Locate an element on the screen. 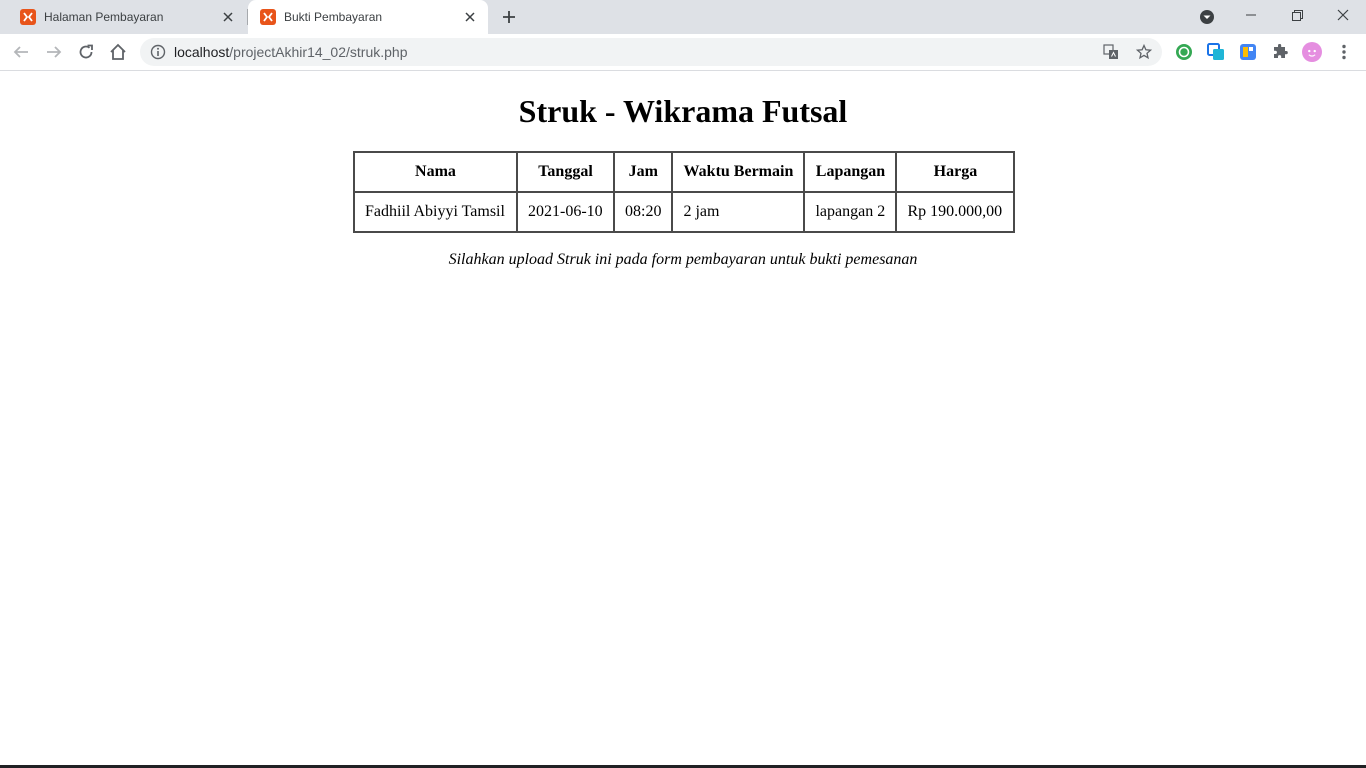 Image resolution: width=1366 pixels, height=768 pixels. translate-icon is located at coordinates (1111, 52).